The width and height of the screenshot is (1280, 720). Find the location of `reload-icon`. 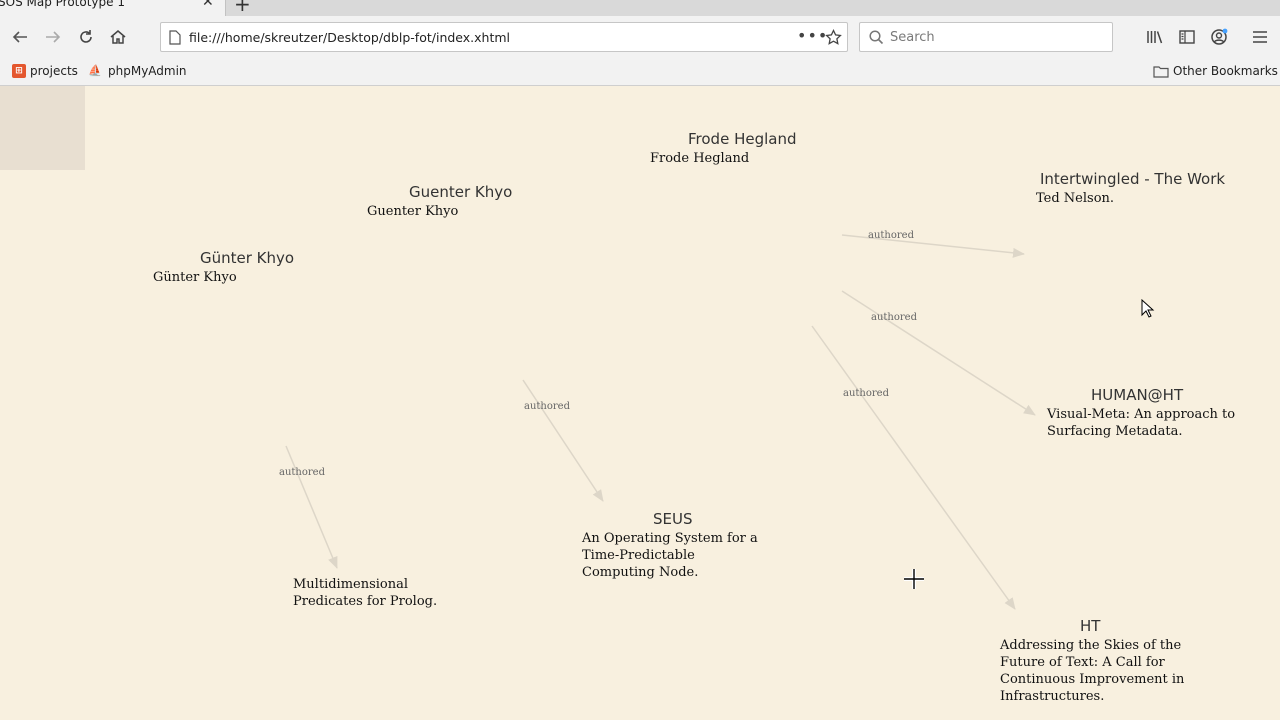

reload-icon is located at coordinates (86, 37).